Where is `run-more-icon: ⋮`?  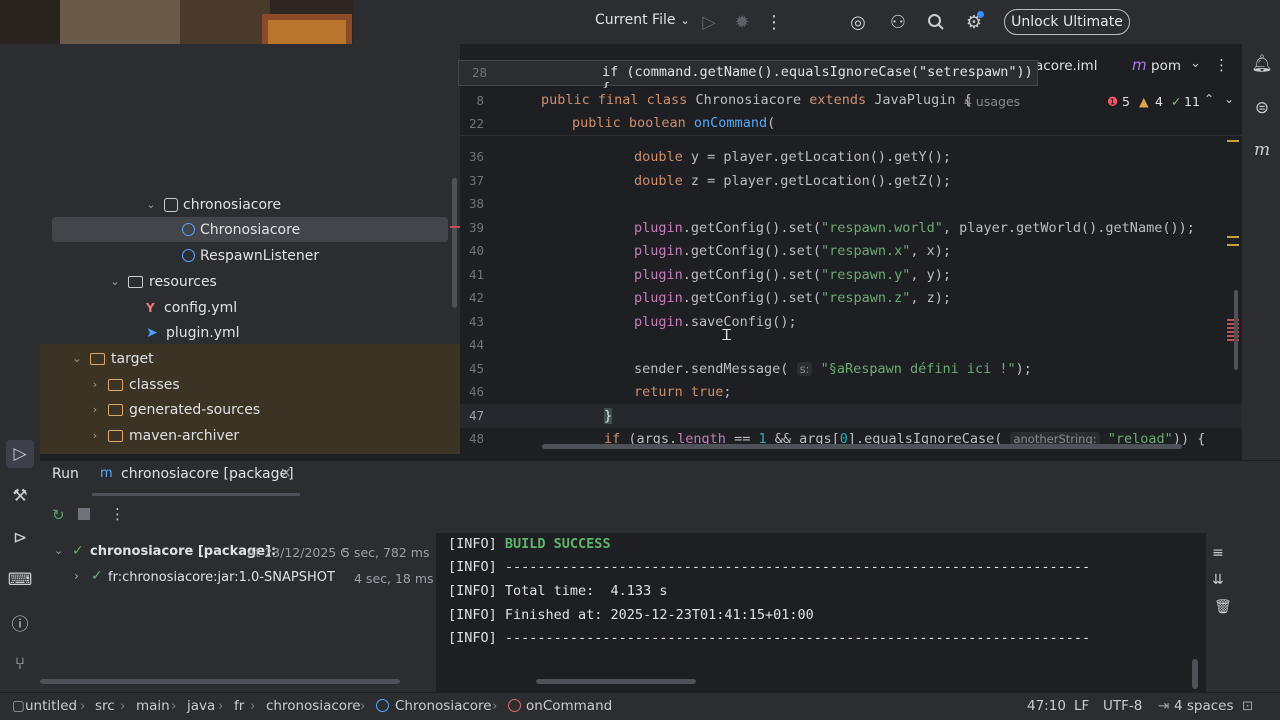
run-more-icon: ⋮ is located at coordinates (117, 514).